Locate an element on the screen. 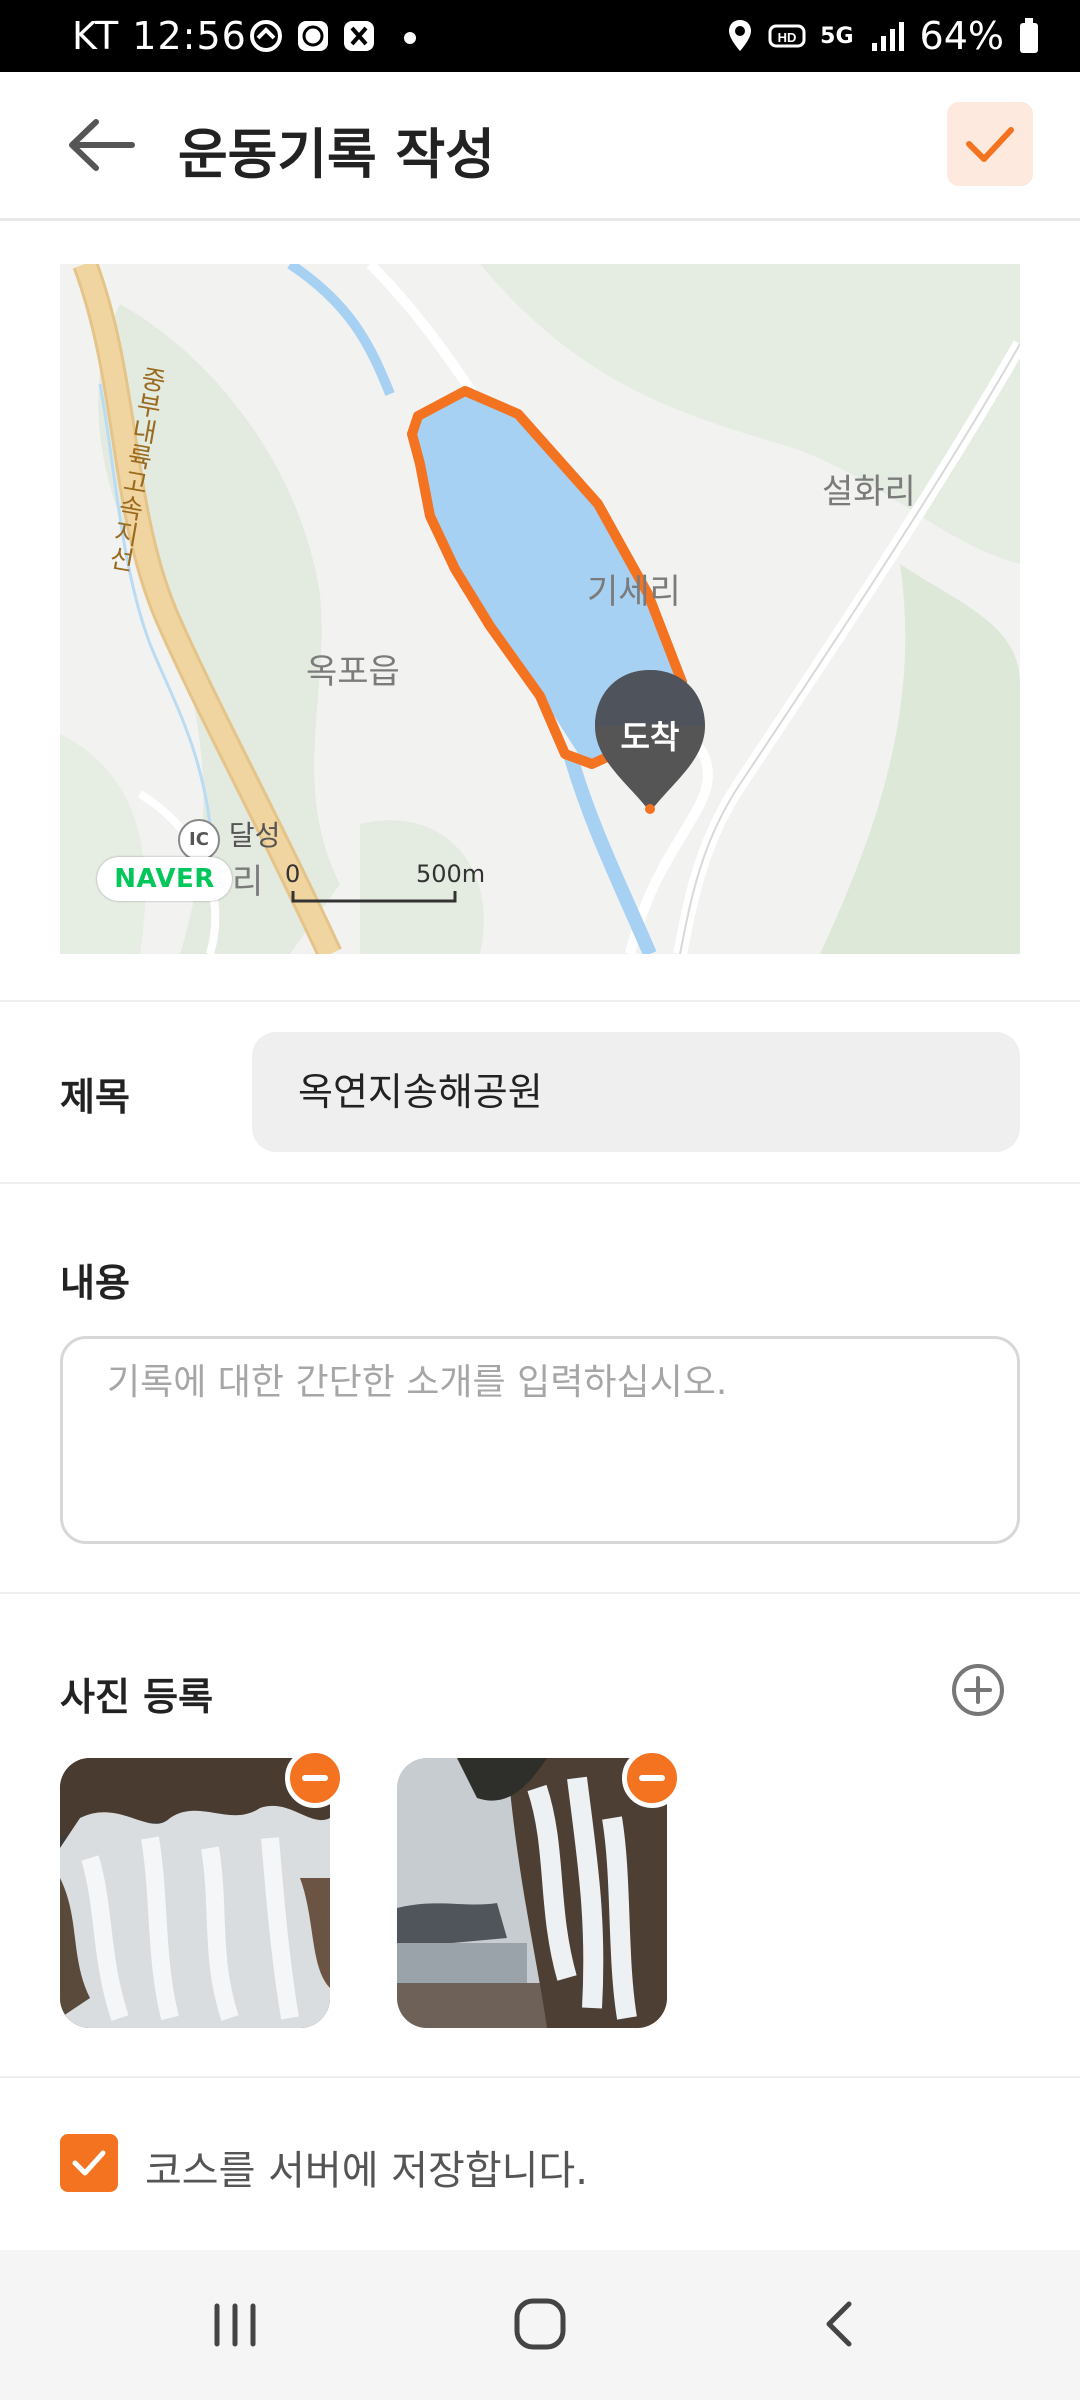  save-course-checkbox is located at coordinates (89, 2163).